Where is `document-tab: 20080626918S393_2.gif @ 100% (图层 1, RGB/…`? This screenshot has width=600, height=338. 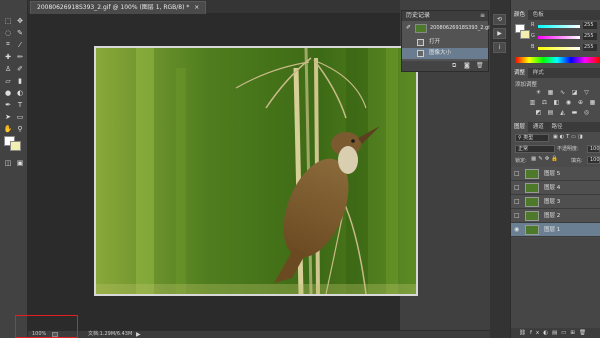
document-tab: 20080626918S393_2.gif @ 100% (图层 1, RGB/… is located at coordinates (118, 7).